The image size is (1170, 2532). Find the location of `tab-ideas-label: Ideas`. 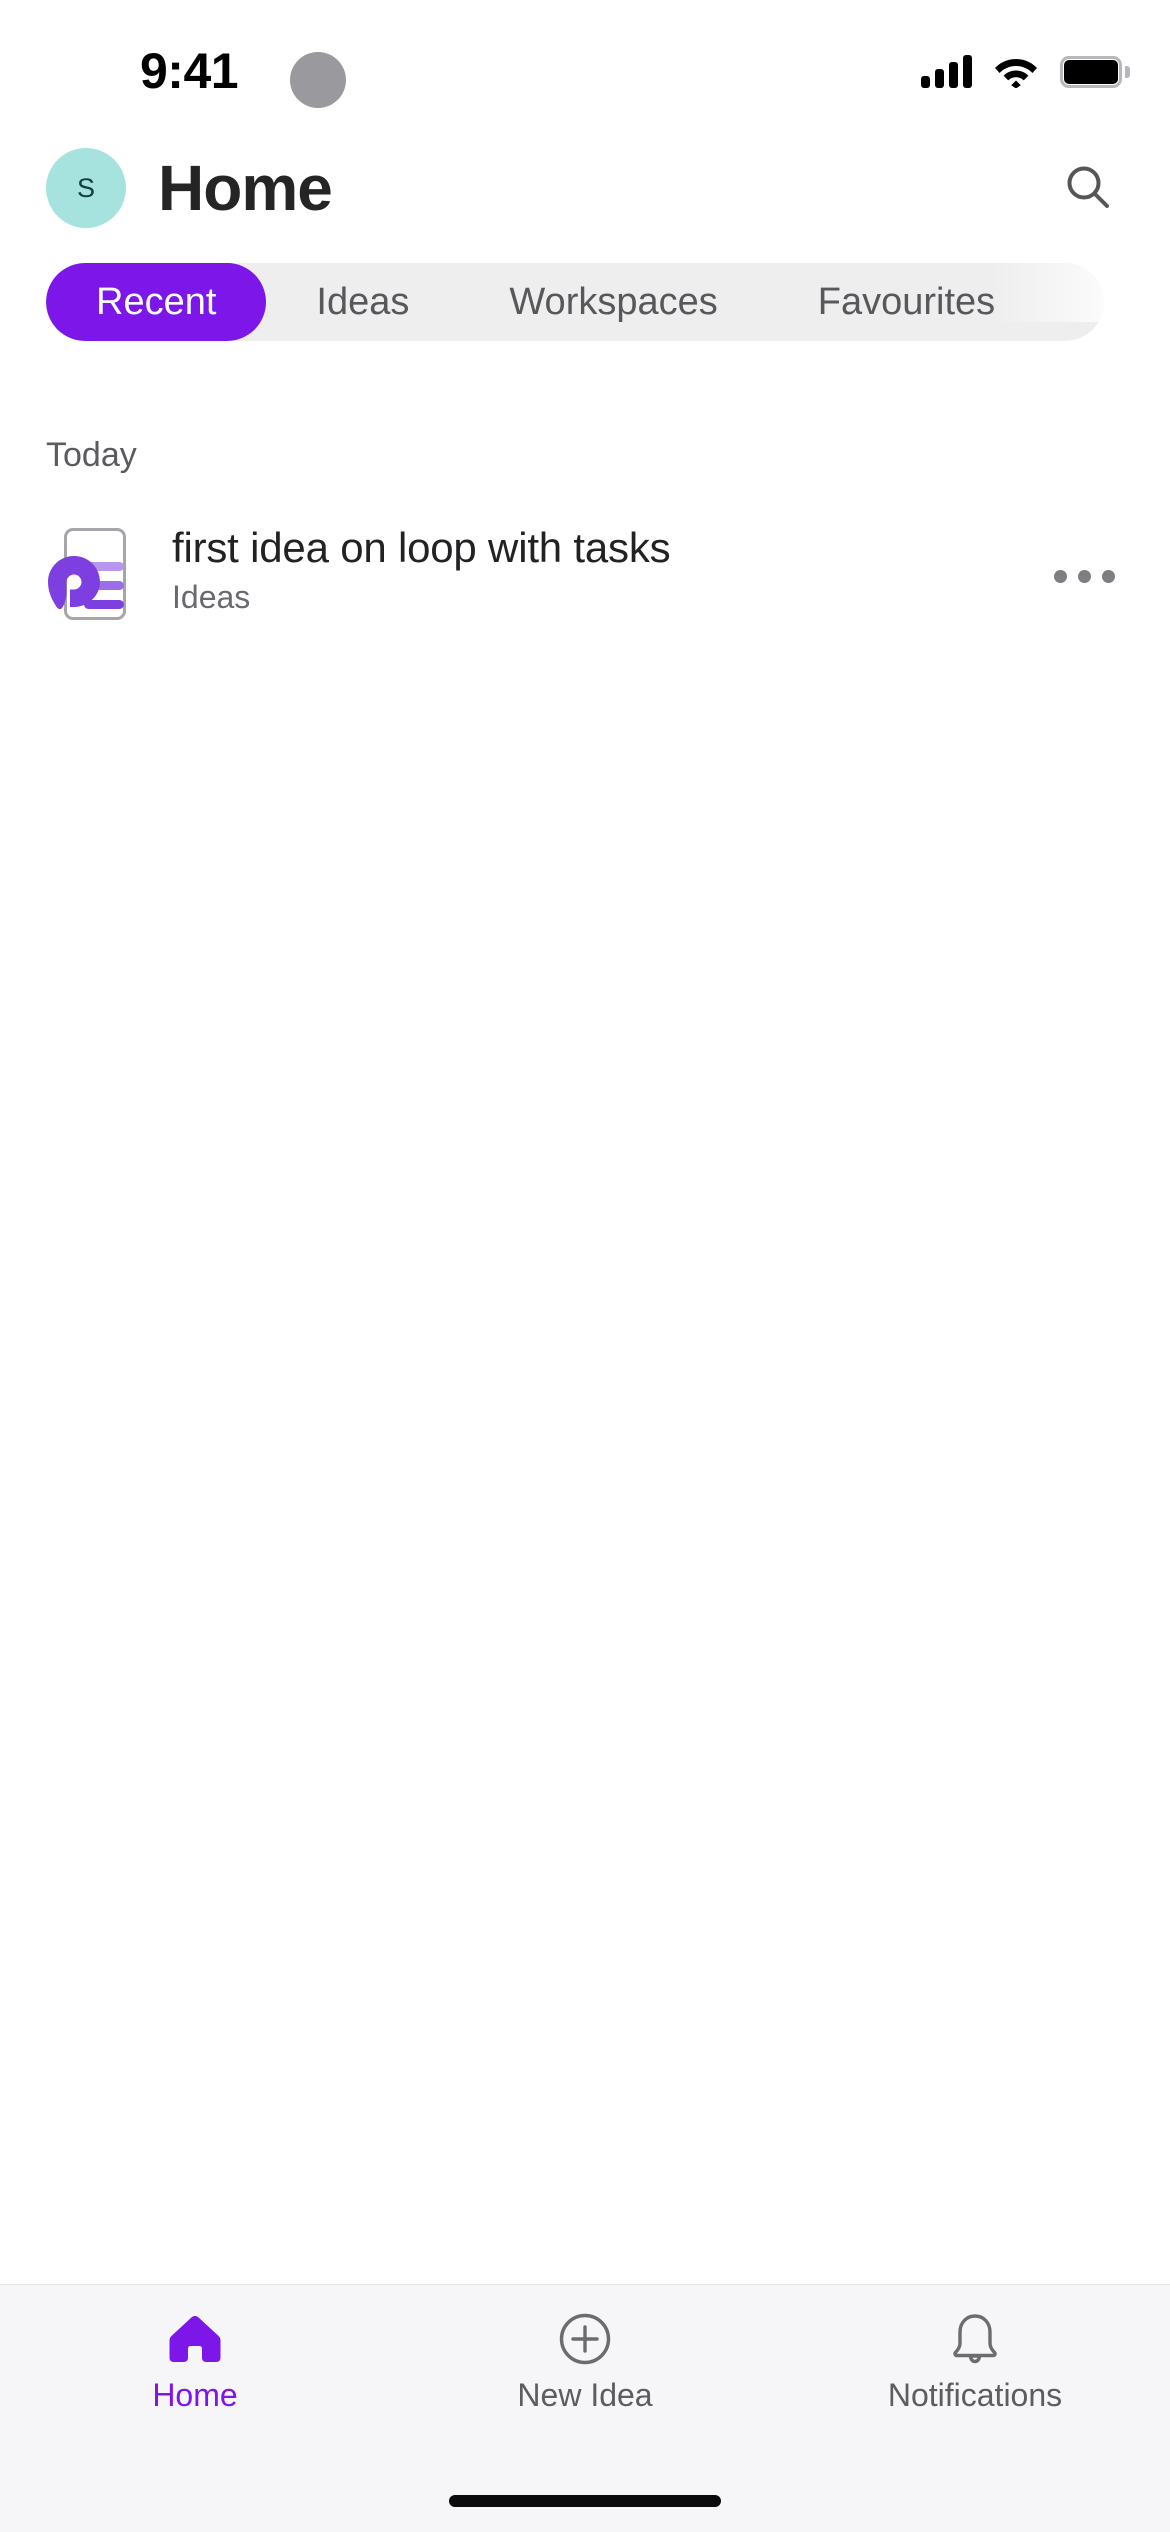

tab-ideas-label: Ideas is located at coordinates (363, 301).